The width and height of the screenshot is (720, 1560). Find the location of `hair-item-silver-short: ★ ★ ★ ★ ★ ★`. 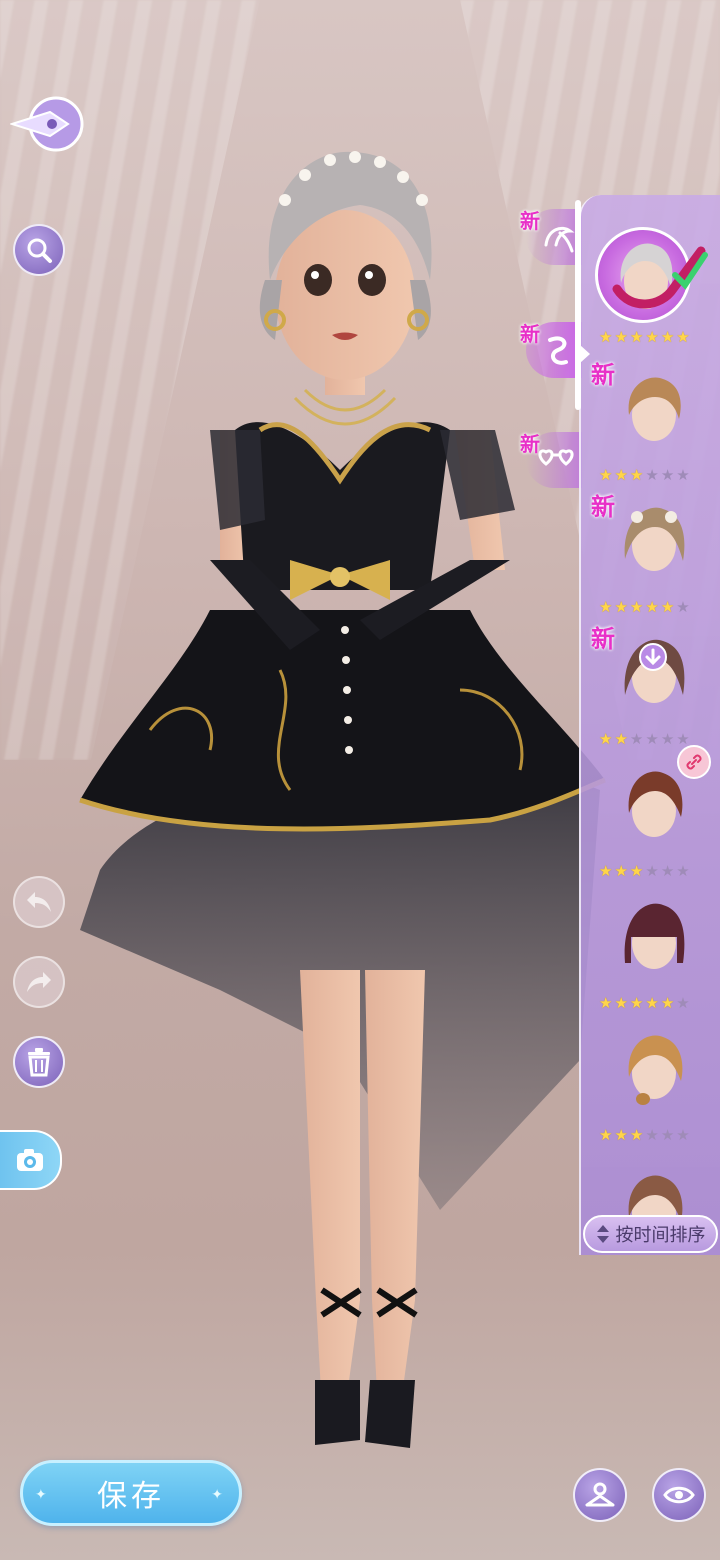

hair-item-silver-short: ★ ★ ★ ★ ★ ★ is located at coordinates (650, 275).